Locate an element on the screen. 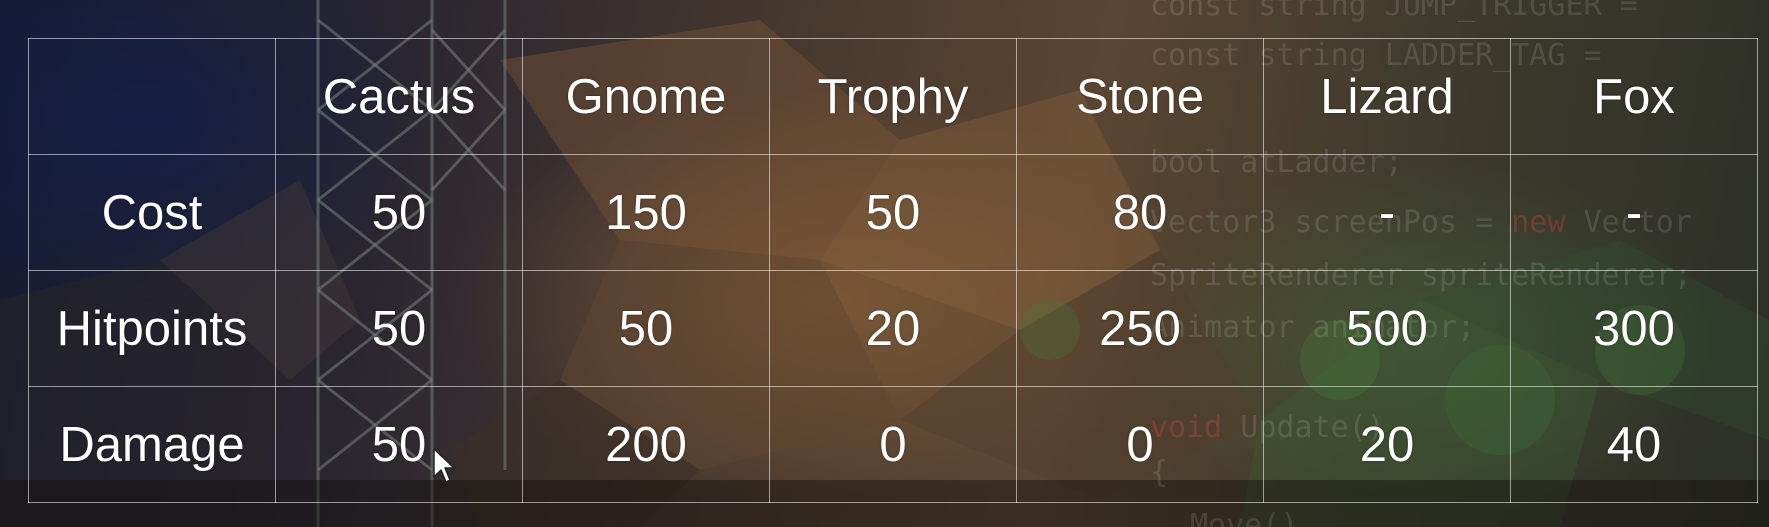 This screenshot has width=1769, height=527. row-label-hitpoints: Hitpoints is located at coordinates (152, 328).